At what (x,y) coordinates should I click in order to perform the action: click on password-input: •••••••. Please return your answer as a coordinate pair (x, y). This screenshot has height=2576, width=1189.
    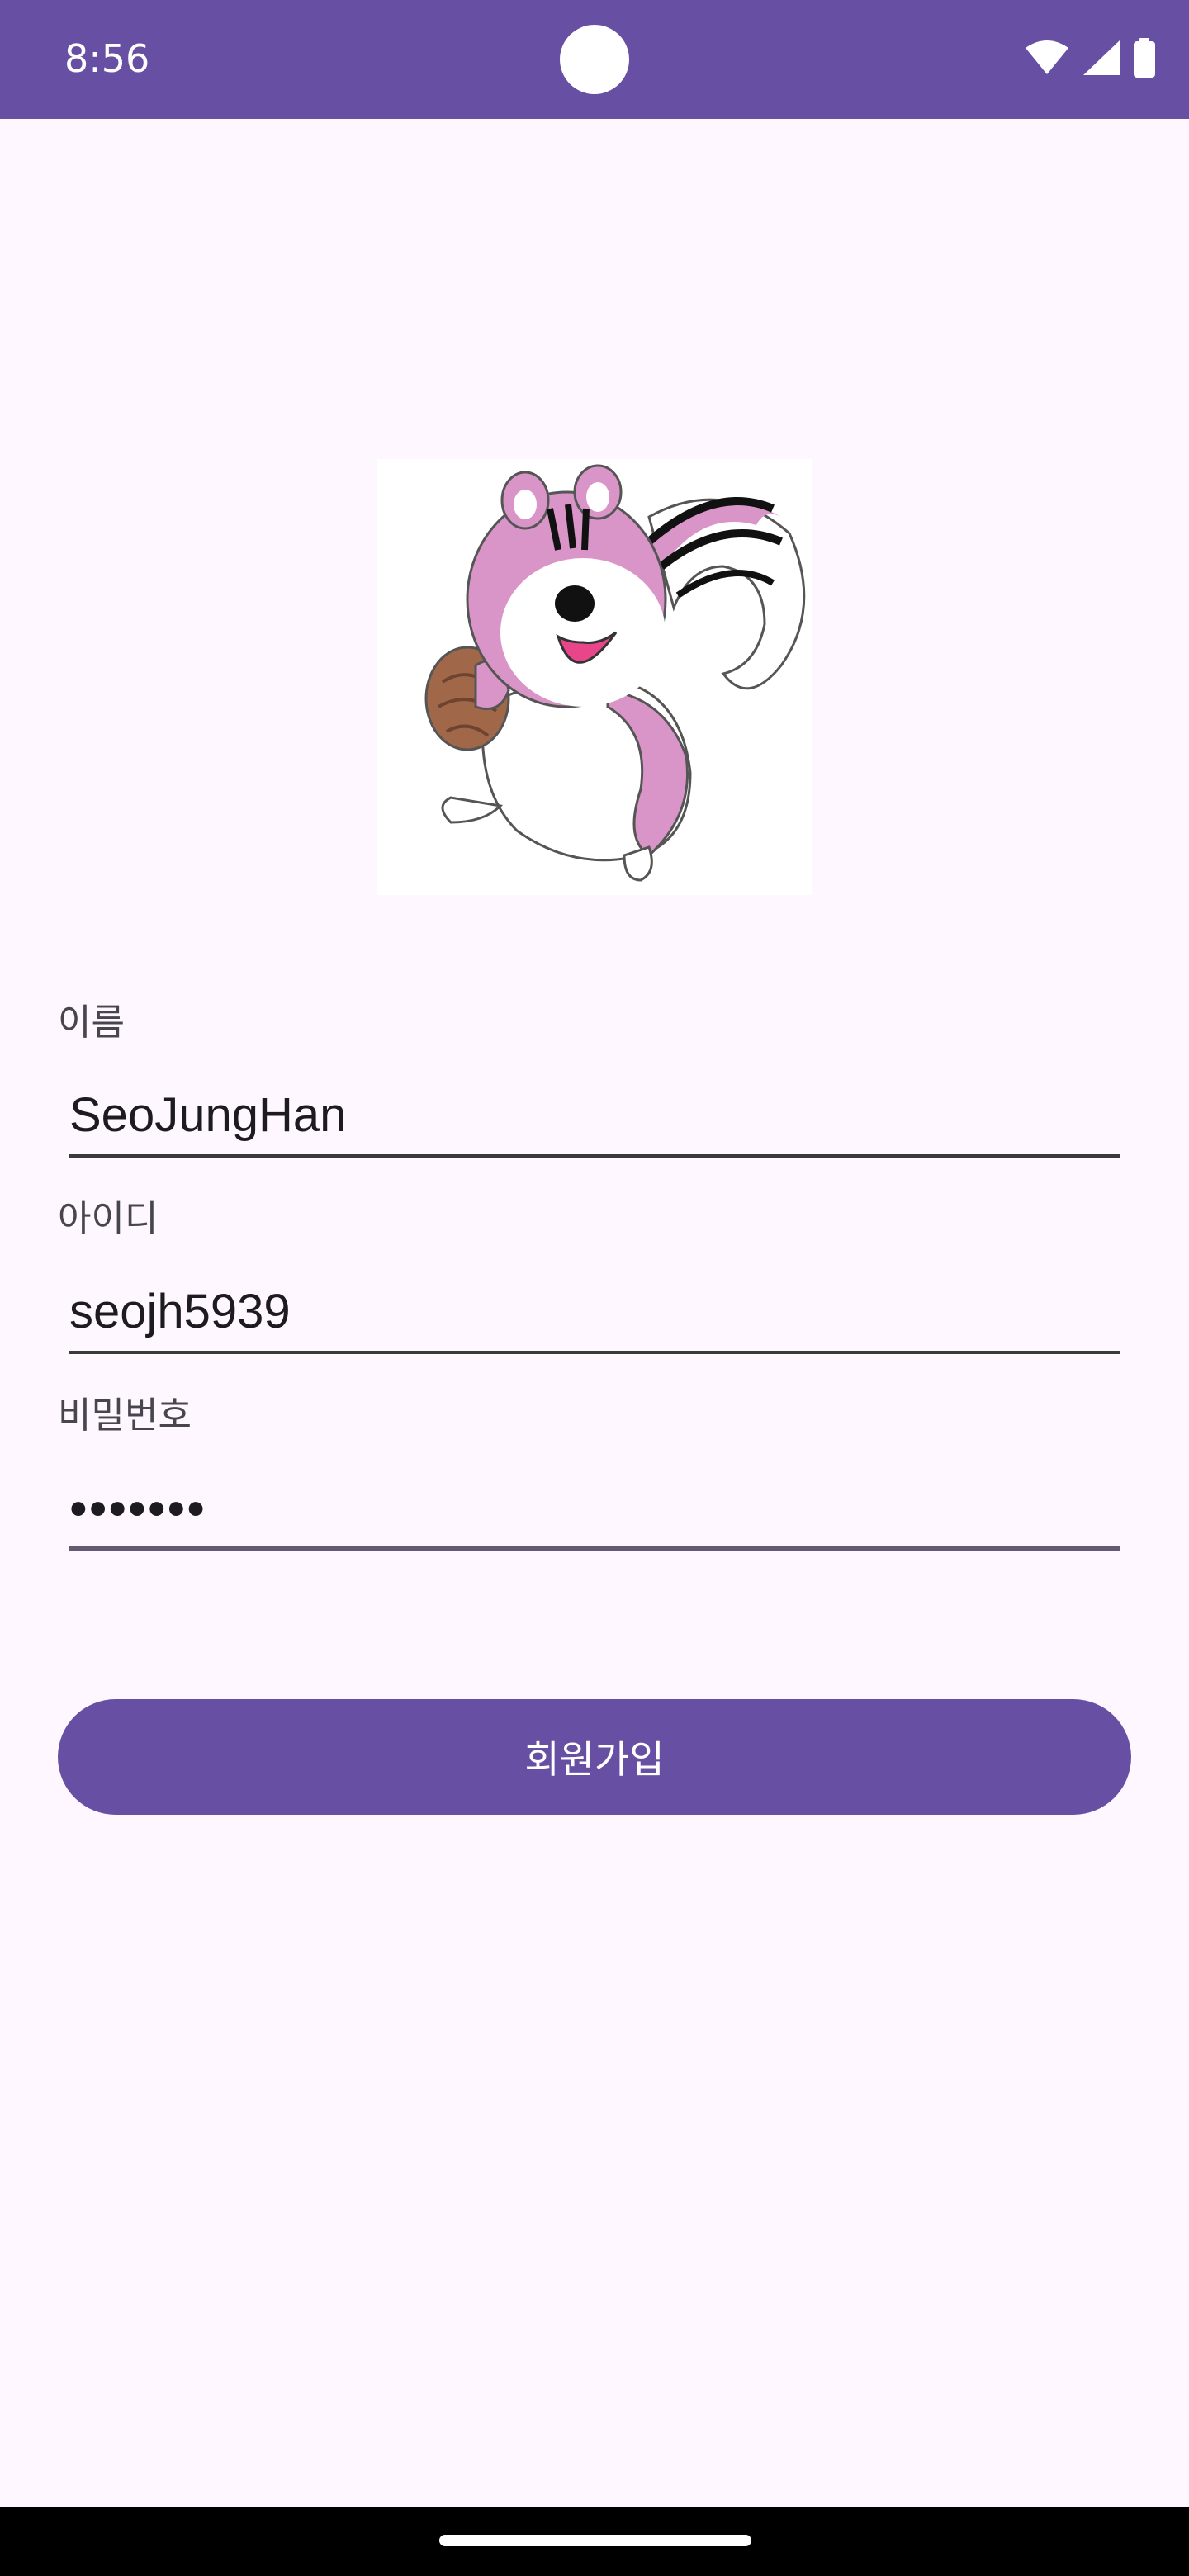
    Looking at the image, I should click on (594, 1505).